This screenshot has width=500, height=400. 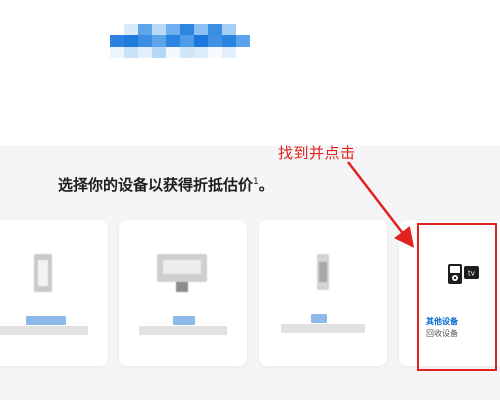 I want to click on device-label-desktop, so click(x=184, y=320).